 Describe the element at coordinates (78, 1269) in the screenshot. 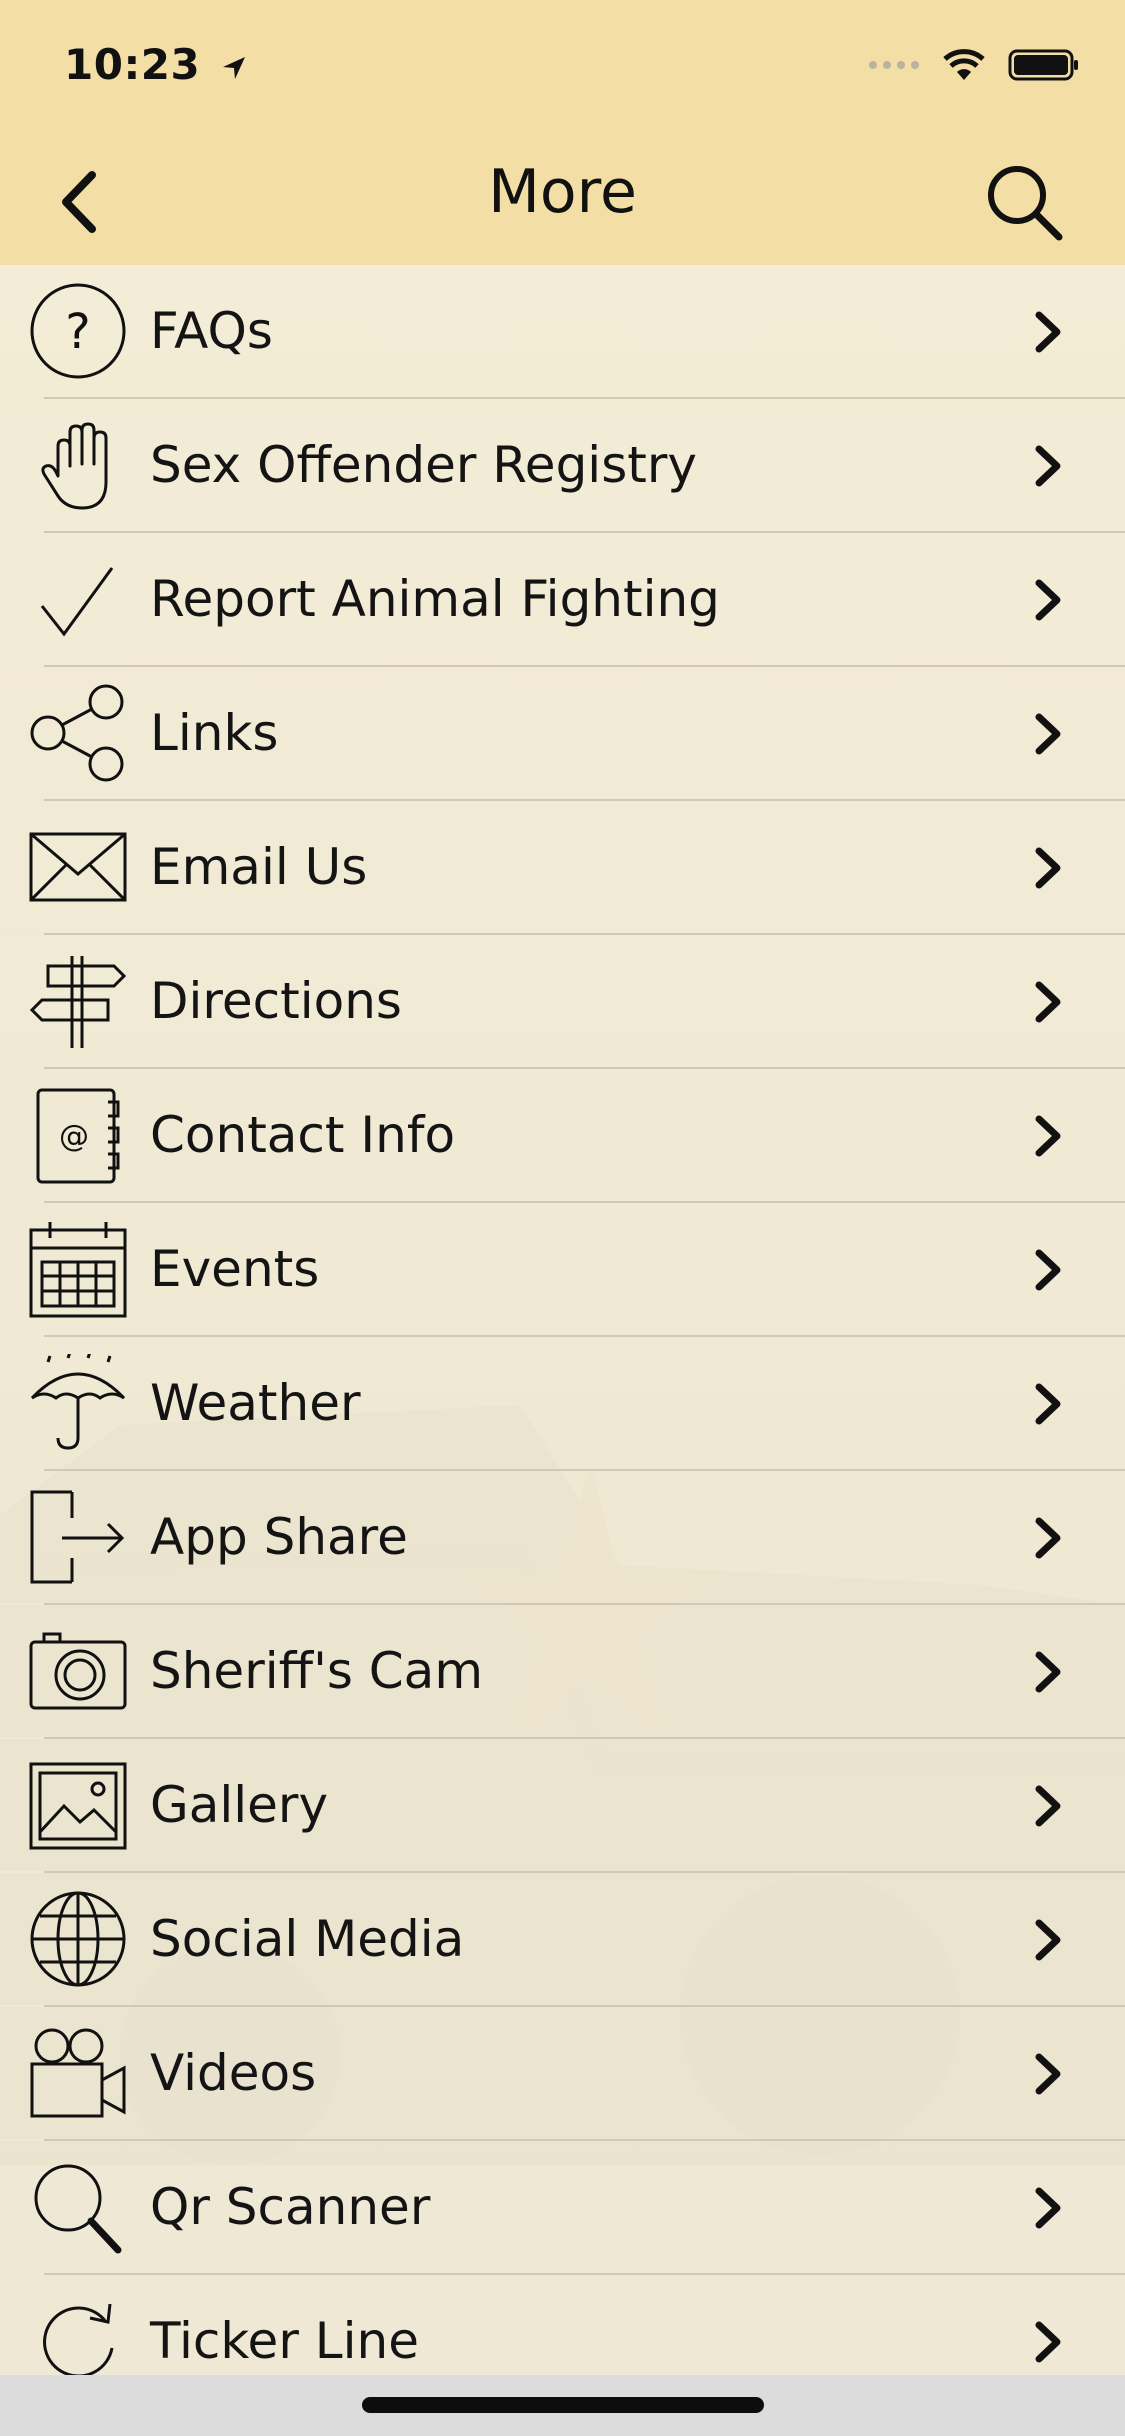

I see `calendar-icon` at that location.